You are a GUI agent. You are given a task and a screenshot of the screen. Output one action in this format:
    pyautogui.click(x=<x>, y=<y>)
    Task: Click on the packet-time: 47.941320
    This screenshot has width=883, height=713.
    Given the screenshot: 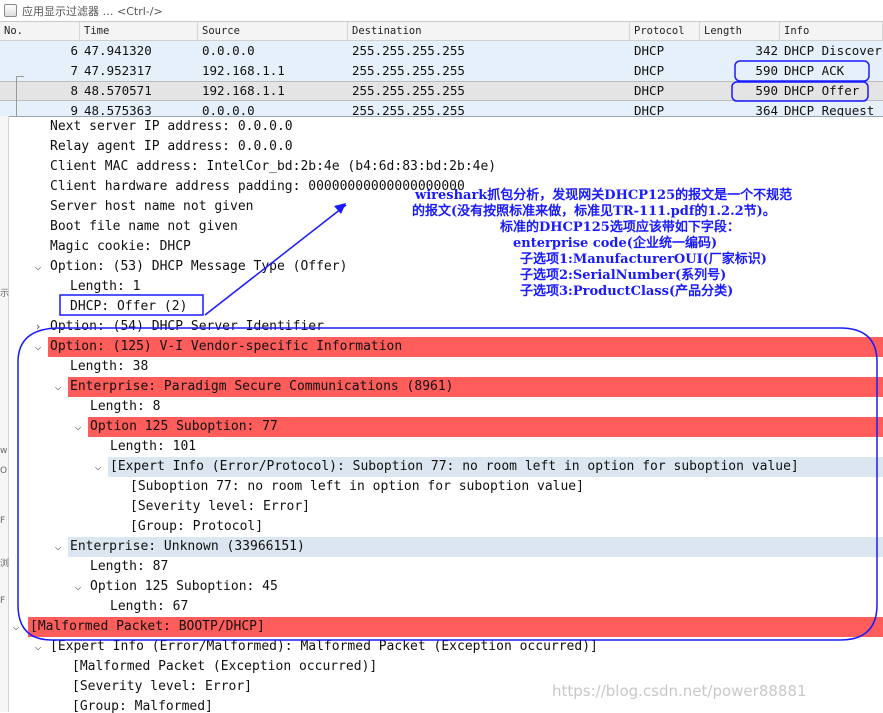 What is the action you would take?
    pyautogui.click(x=118, y=50)
    